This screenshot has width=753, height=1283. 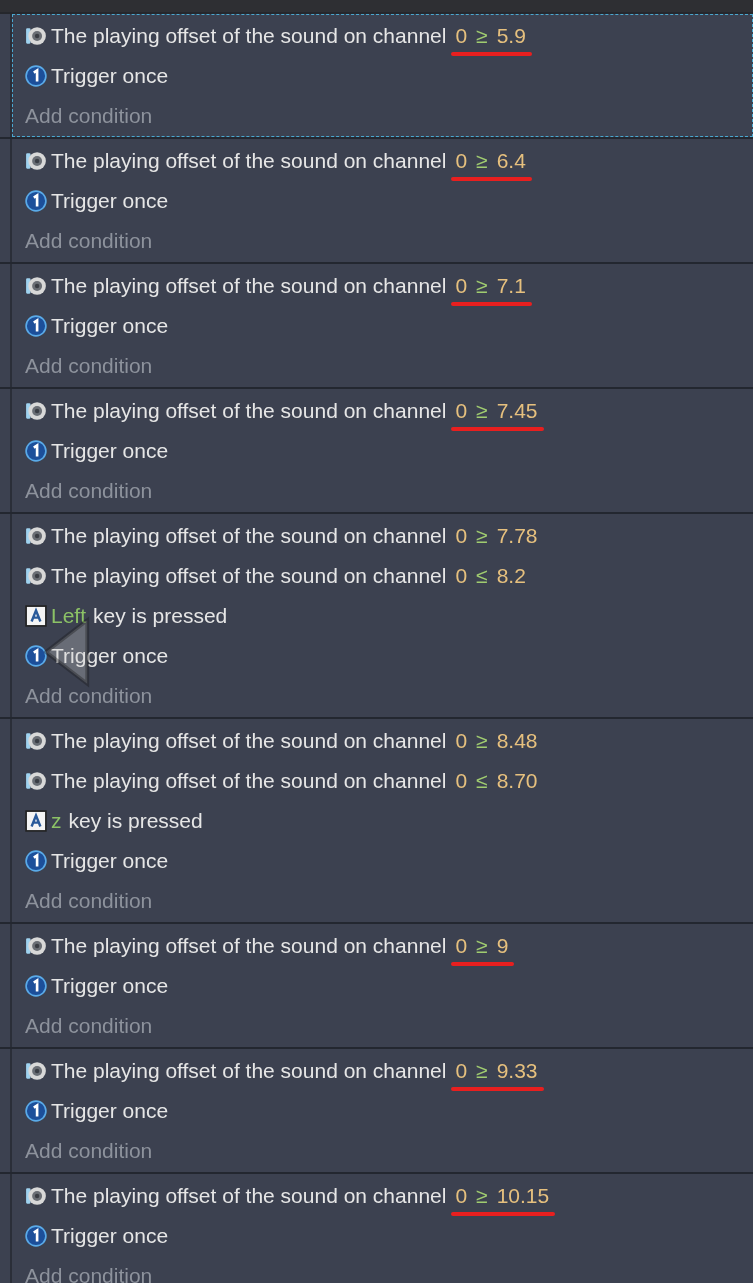 What do you see at coordinates (511, 286) in the screenshot?
I see `offset-value: 7.1` at bounding box center [511, 286].